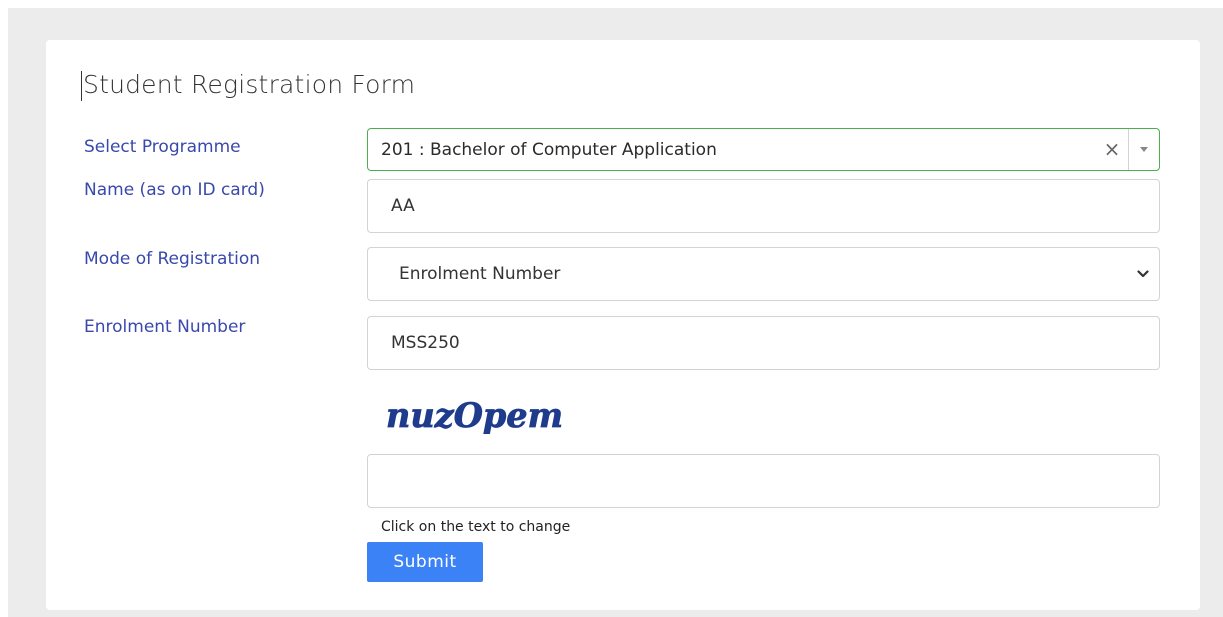 The width and height of the screenshot is (1223, 617). I want to click on programme-selected-value: 201 : Bachelor of Computer Application, so click(549, 149).